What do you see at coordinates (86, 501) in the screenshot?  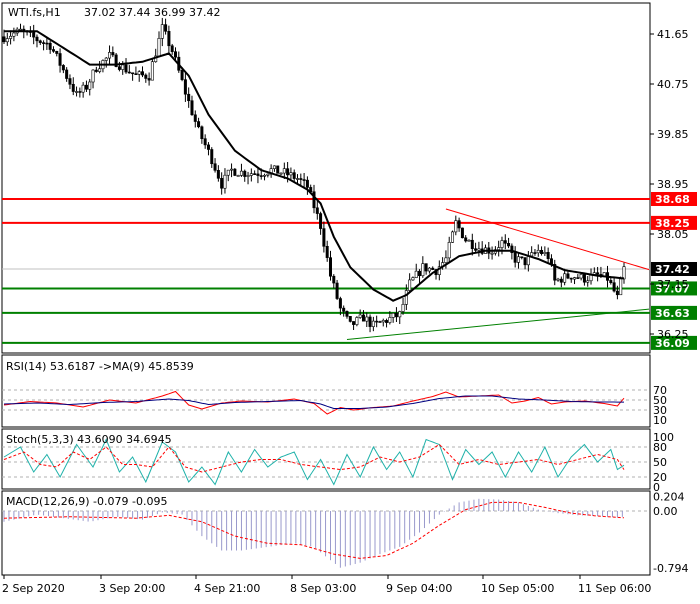 I see `macd-label: MACD(12,26,9) -0.079 -0.095` at bounding box center [86, 501].